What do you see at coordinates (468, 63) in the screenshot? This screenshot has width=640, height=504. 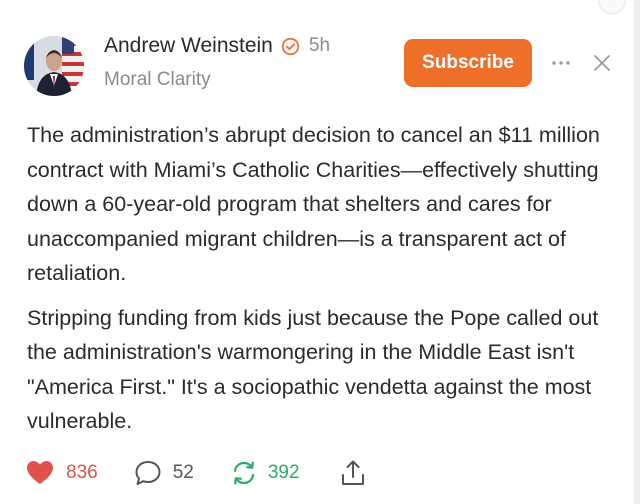 I see `subscribe-button: Subscribe` at bounding box center [468, 63].